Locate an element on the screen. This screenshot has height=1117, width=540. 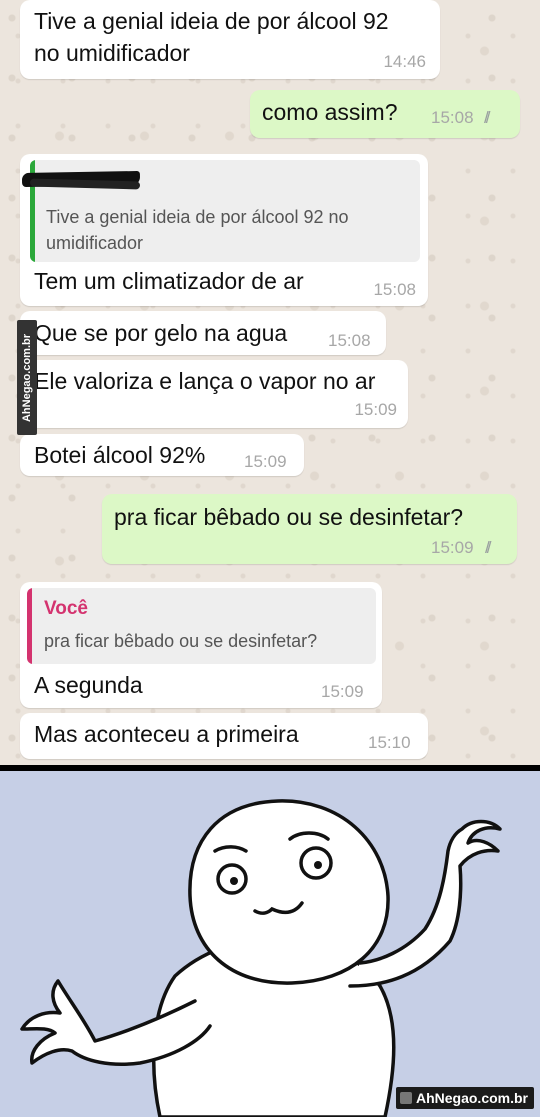
watermark-badge: AhNegao.com.br is located at coordinates (464, 1098).